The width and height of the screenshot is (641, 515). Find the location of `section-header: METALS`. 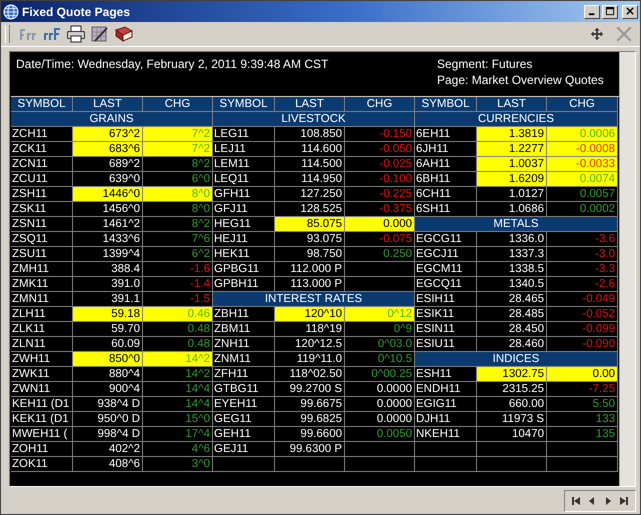

section-header: METALS is located at coordinates (516, 224).